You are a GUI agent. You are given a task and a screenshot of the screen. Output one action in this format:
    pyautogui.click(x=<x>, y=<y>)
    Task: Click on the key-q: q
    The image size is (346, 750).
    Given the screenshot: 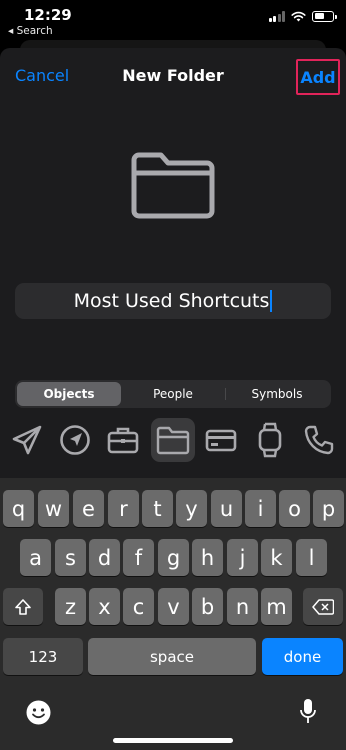 What is the action you would take?
    pyautogui.click(x=18, y=508)
    